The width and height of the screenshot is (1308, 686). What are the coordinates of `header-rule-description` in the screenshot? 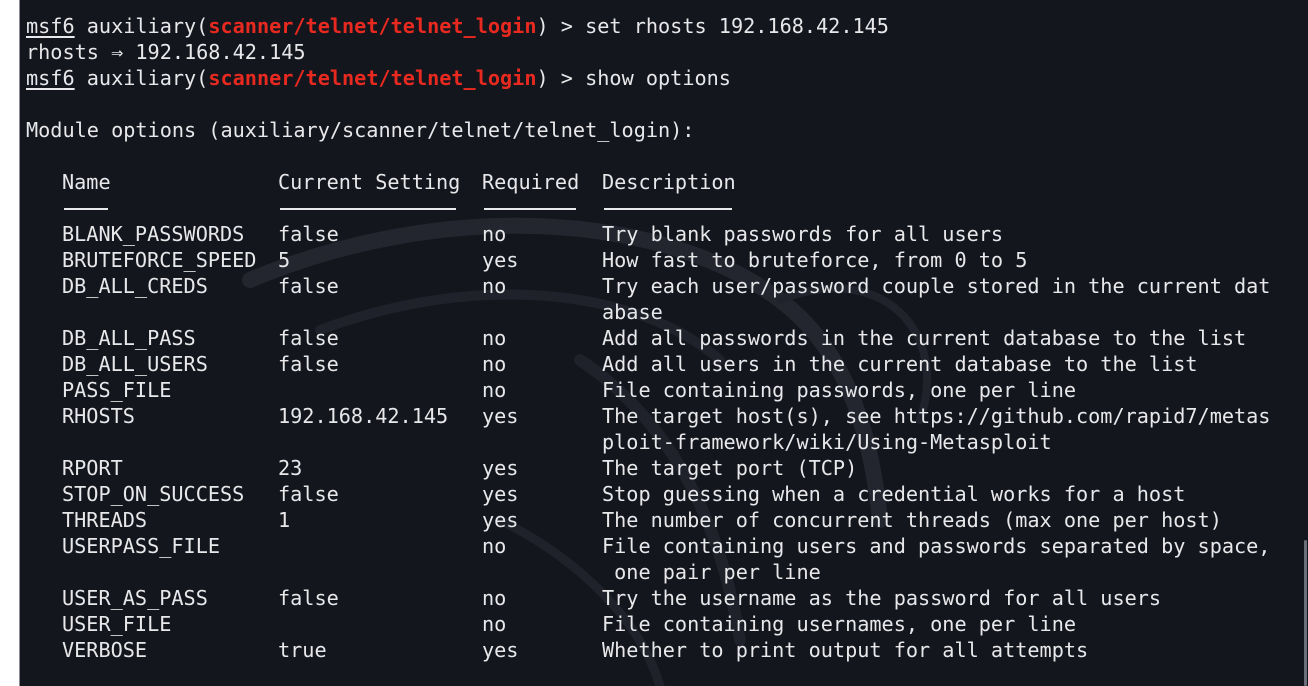 It's located at (668, 209).